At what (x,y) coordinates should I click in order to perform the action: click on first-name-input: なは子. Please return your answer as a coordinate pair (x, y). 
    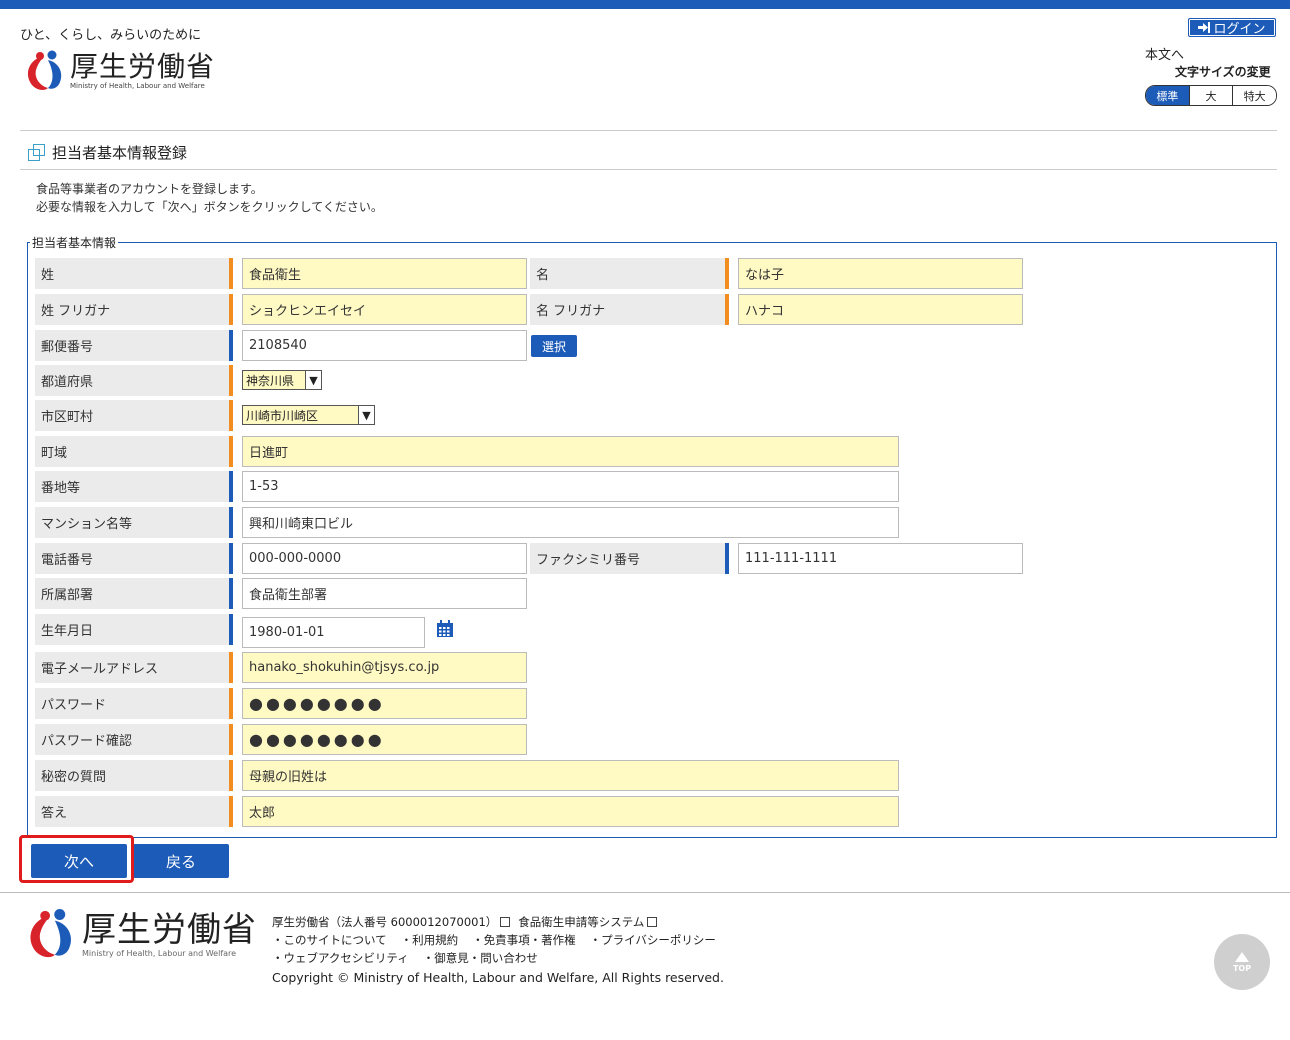
    Looking at the image, I should click on (880, 273).